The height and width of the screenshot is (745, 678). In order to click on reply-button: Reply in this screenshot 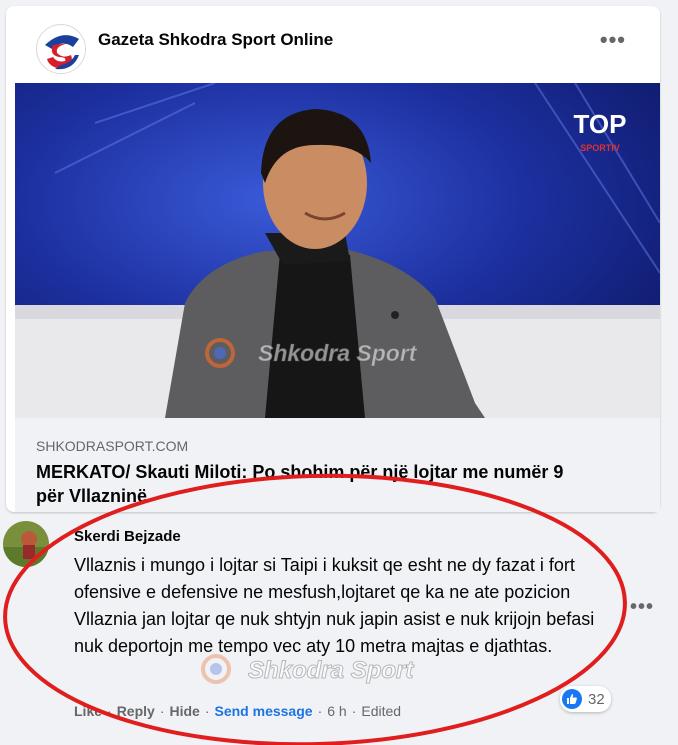, I will do `click(136, 711)`.